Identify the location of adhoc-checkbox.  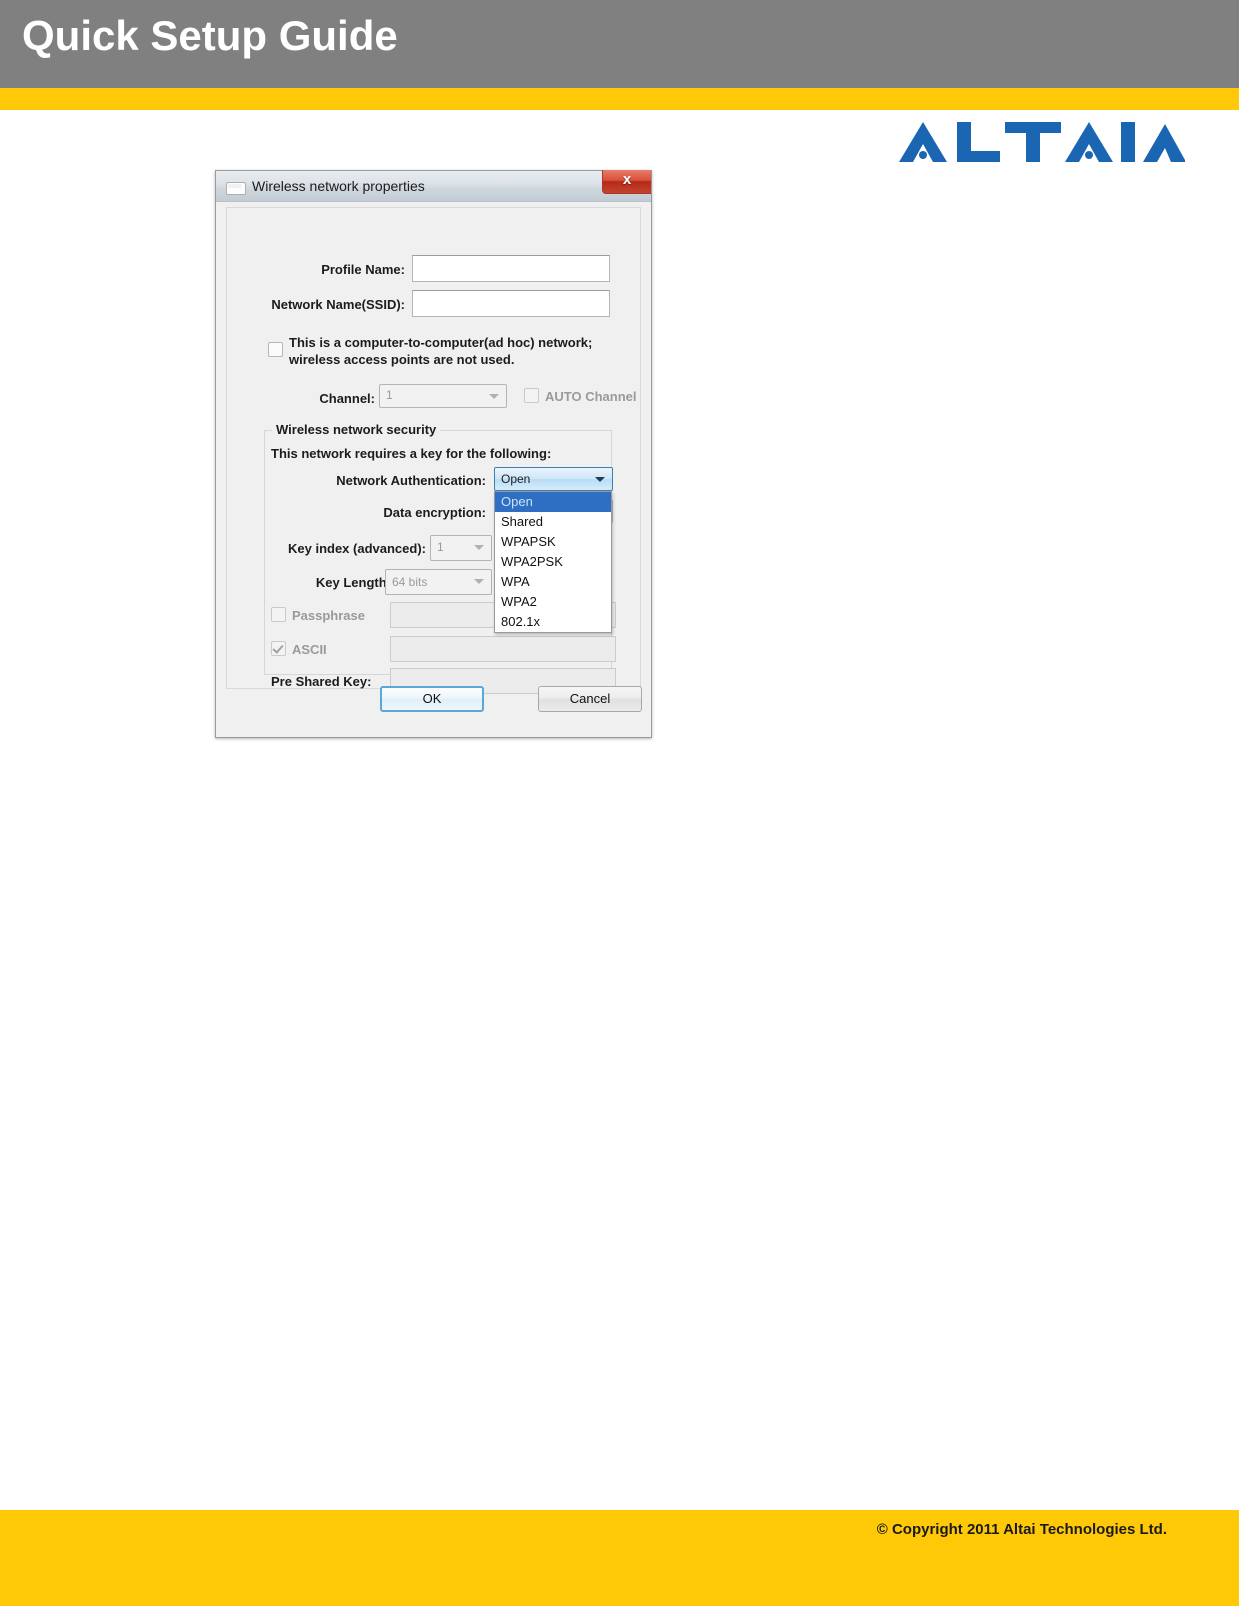
(275, 349).